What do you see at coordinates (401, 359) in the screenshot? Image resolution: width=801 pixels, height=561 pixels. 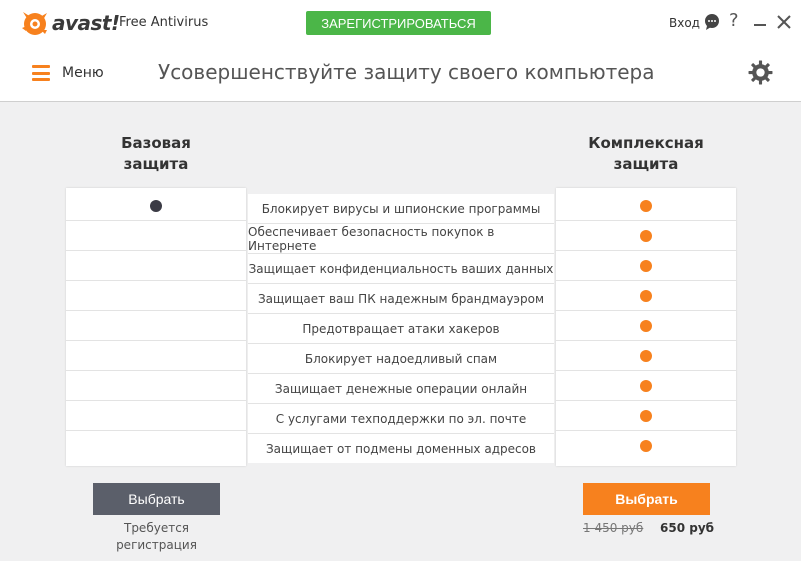 I see `feature-row: Блокирует надоедливый спам` at bounding box center [401, 359].